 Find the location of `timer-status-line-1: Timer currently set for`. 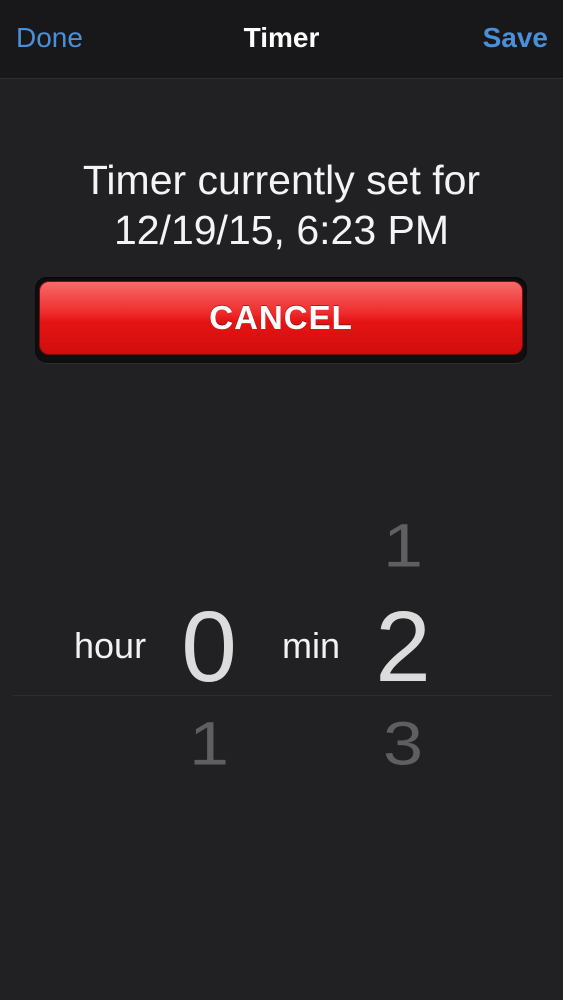

timer-status-line-1: Timer currently set for is located at coordinates (281, 180).